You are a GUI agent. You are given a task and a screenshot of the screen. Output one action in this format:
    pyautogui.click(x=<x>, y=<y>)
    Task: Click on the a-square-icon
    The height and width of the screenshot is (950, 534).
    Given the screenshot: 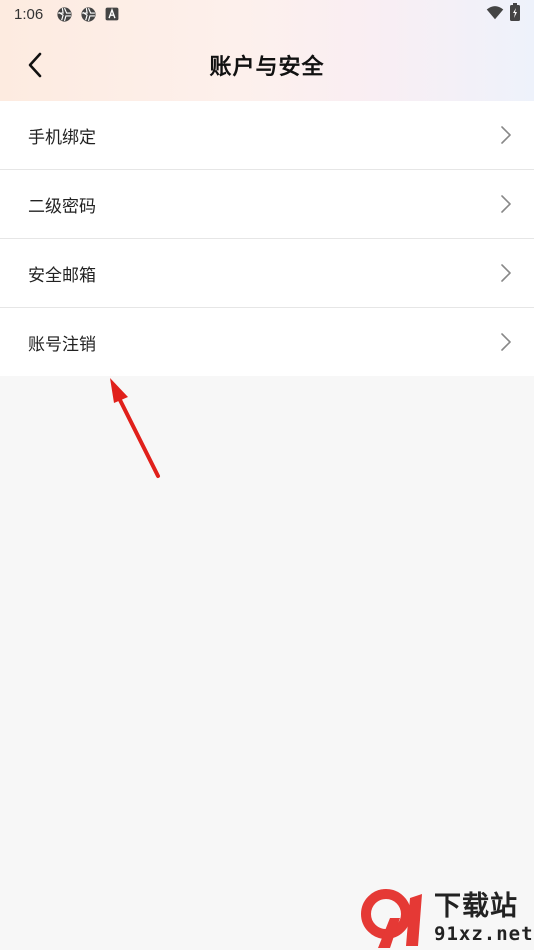 What is the action you would take?
    pyautogui.click(x=112, y=14)
    